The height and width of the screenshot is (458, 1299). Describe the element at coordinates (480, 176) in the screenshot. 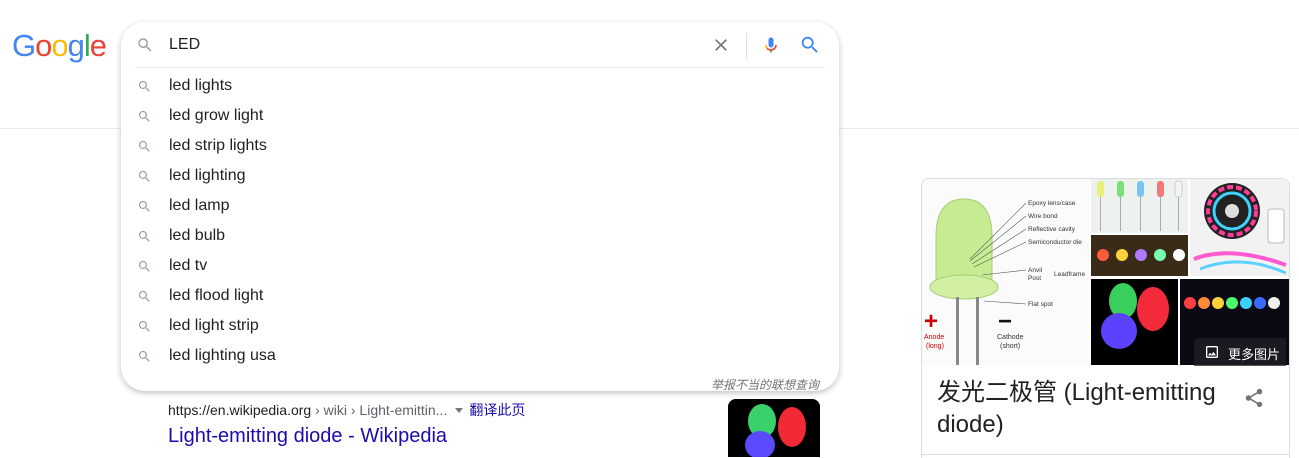

I see `suggestion-item: led lighting` at that location.